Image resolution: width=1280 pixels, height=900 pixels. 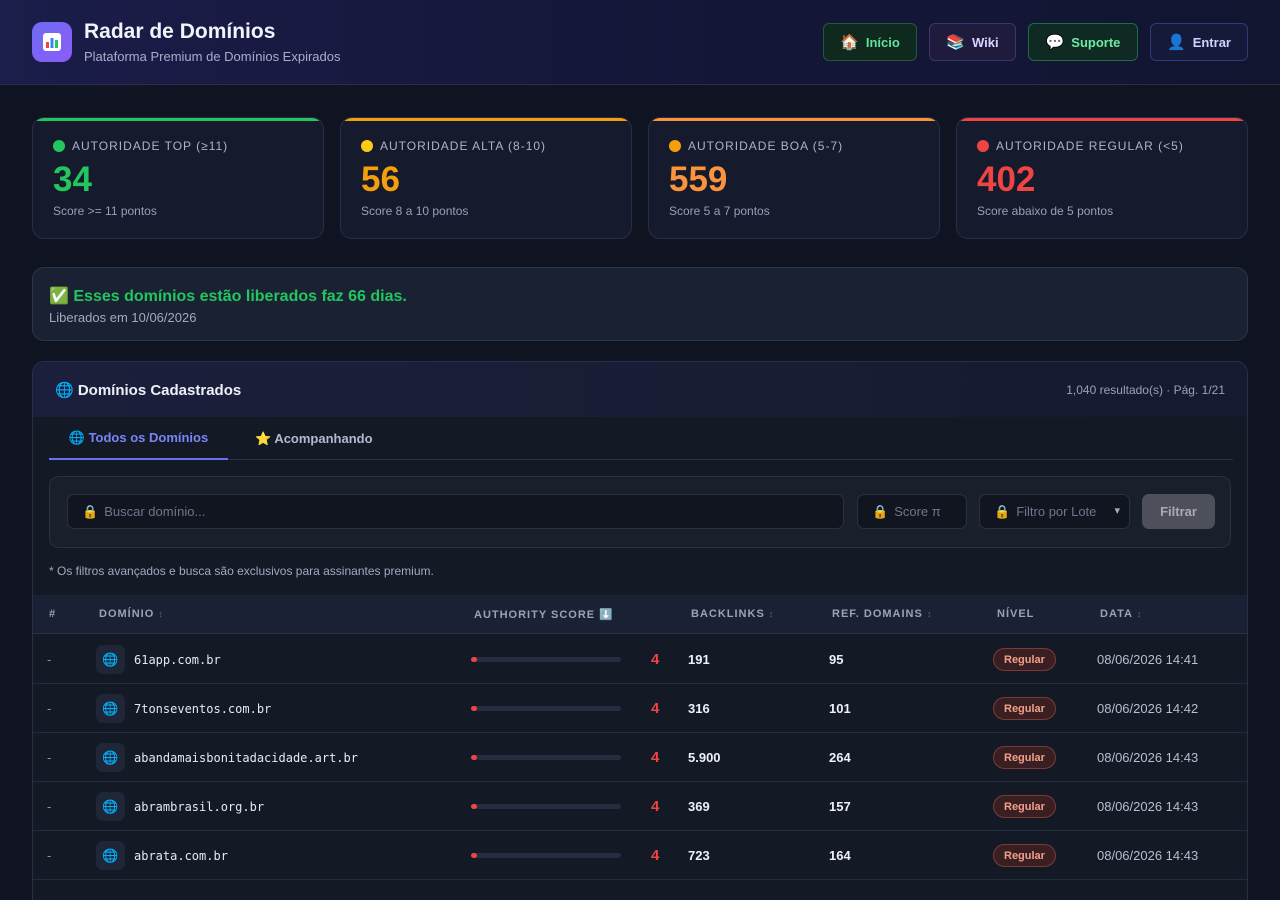 I want to click on app-subtitle: Plataforma Premium de Domínios Expirados, so click(x=212, y=56).